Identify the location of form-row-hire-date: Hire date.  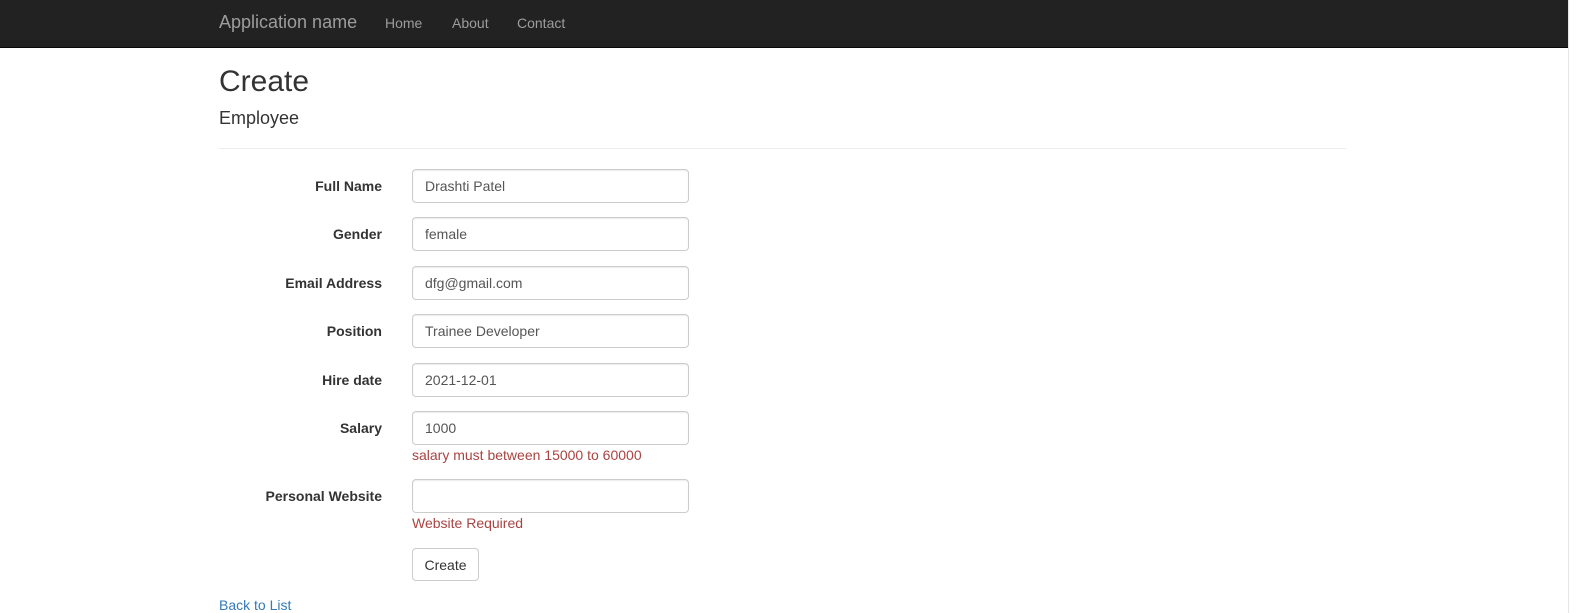
(500, 380).